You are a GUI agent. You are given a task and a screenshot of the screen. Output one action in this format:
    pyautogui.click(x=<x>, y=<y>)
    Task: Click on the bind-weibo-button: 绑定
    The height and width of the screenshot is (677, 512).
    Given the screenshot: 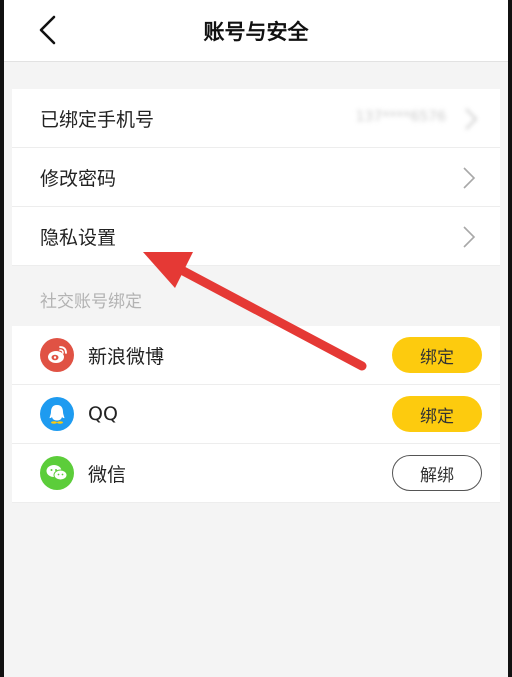 What is the action you would take?
    pyautogui.click(x=437, y=355)
    